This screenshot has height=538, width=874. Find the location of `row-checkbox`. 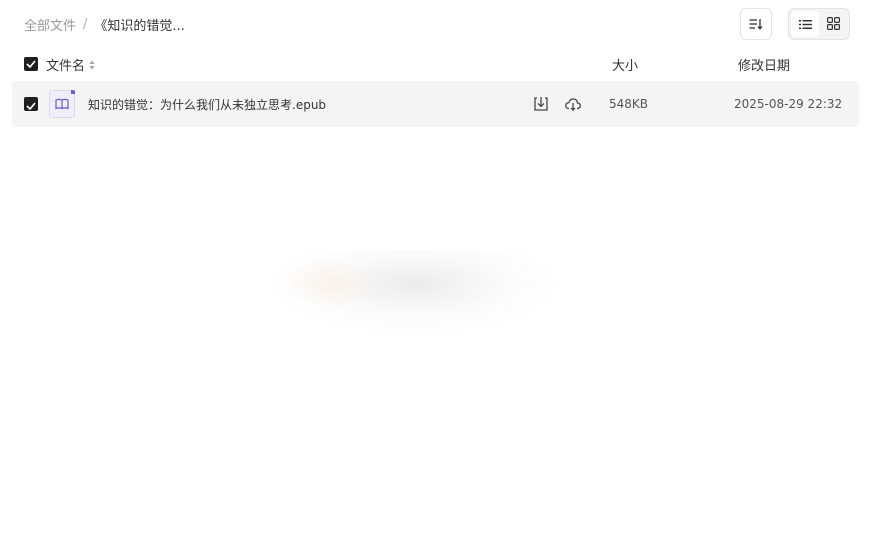

row-checkbox is located at coordinates (31, 104).